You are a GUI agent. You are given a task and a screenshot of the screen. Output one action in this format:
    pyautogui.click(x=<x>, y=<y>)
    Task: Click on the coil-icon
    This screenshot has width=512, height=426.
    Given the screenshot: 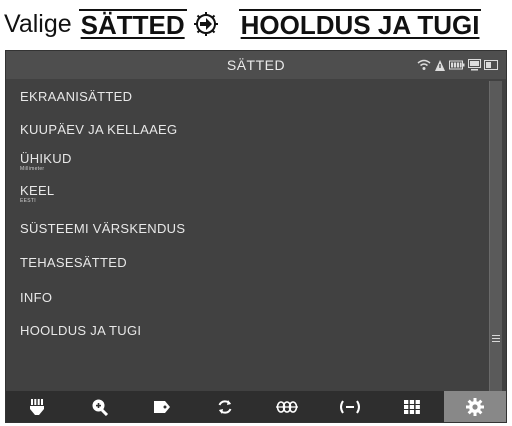 What is the action you would take?
    pyautogui.click(x=287, y=407)
    